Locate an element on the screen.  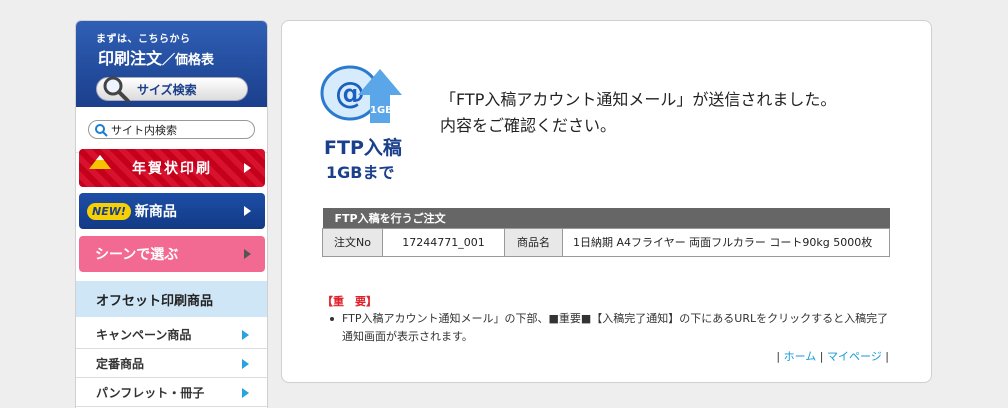
order-price-box: まずは、こちらから 印刷注文／価格表 サイズ検索 is located at coordinates (171, 64).